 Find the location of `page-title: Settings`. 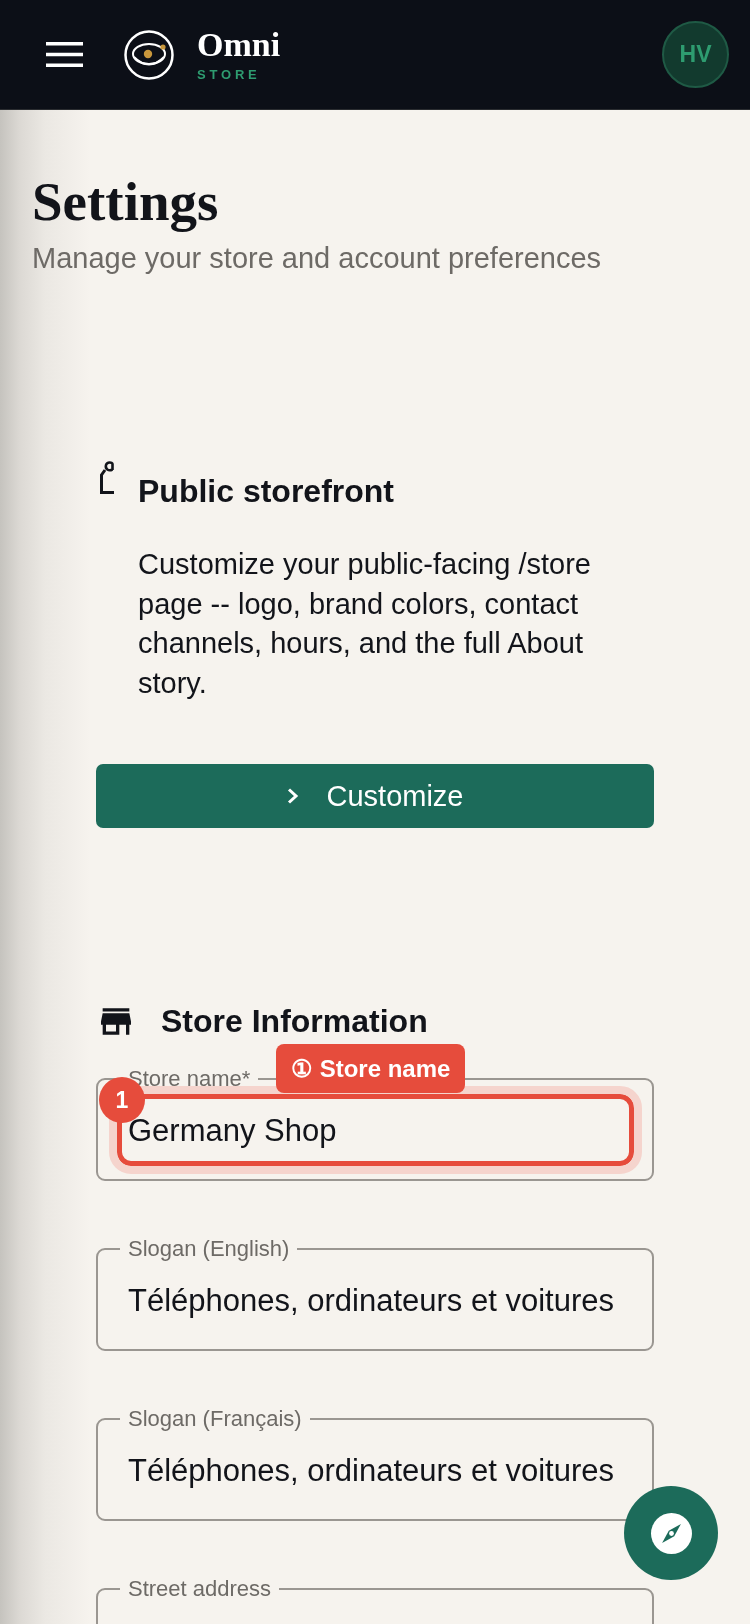

page-title: Settings is located at coordinates (126, 202).